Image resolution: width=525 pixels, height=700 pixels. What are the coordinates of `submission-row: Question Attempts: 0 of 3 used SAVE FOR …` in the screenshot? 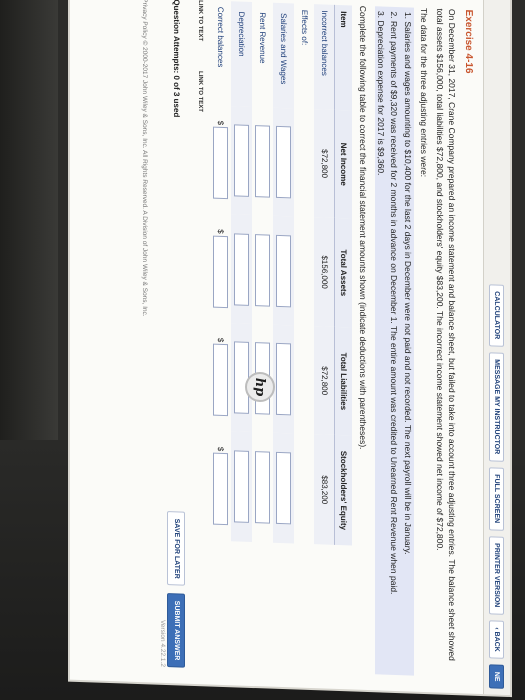 It's located at (176, 334).